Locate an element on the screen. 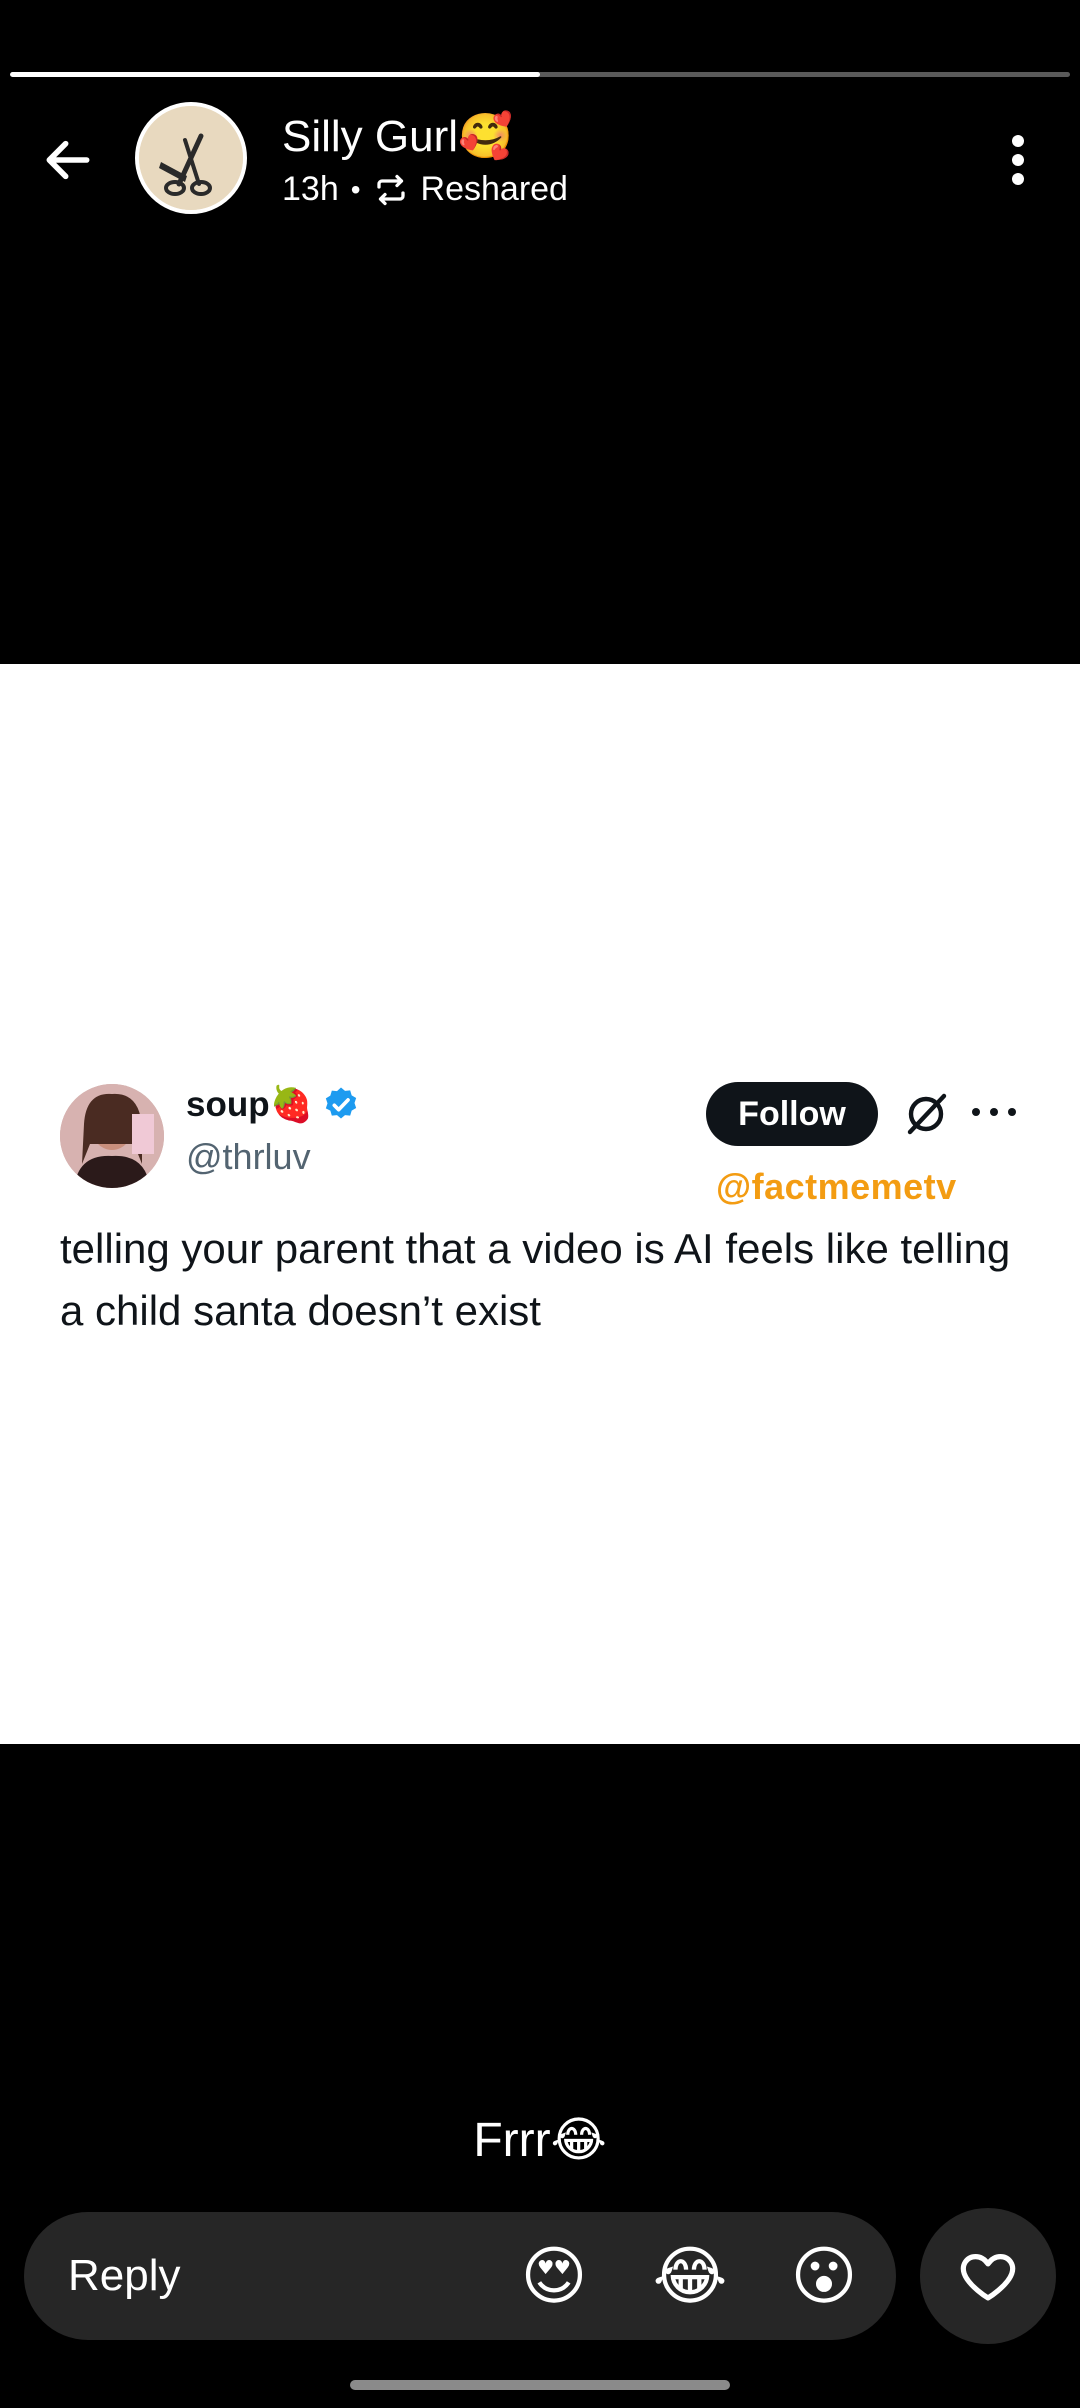 This screenshot has width=1080, height=2408. back-button is located at coordinates (68, 160).